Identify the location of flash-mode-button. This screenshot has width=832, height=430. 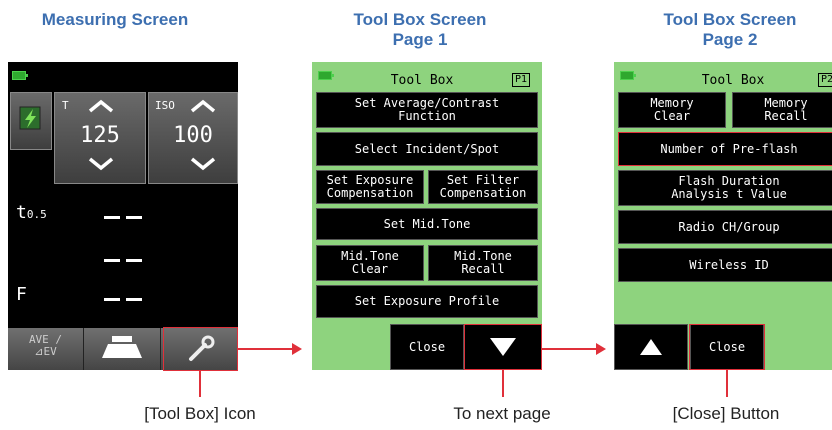
(31, 121).